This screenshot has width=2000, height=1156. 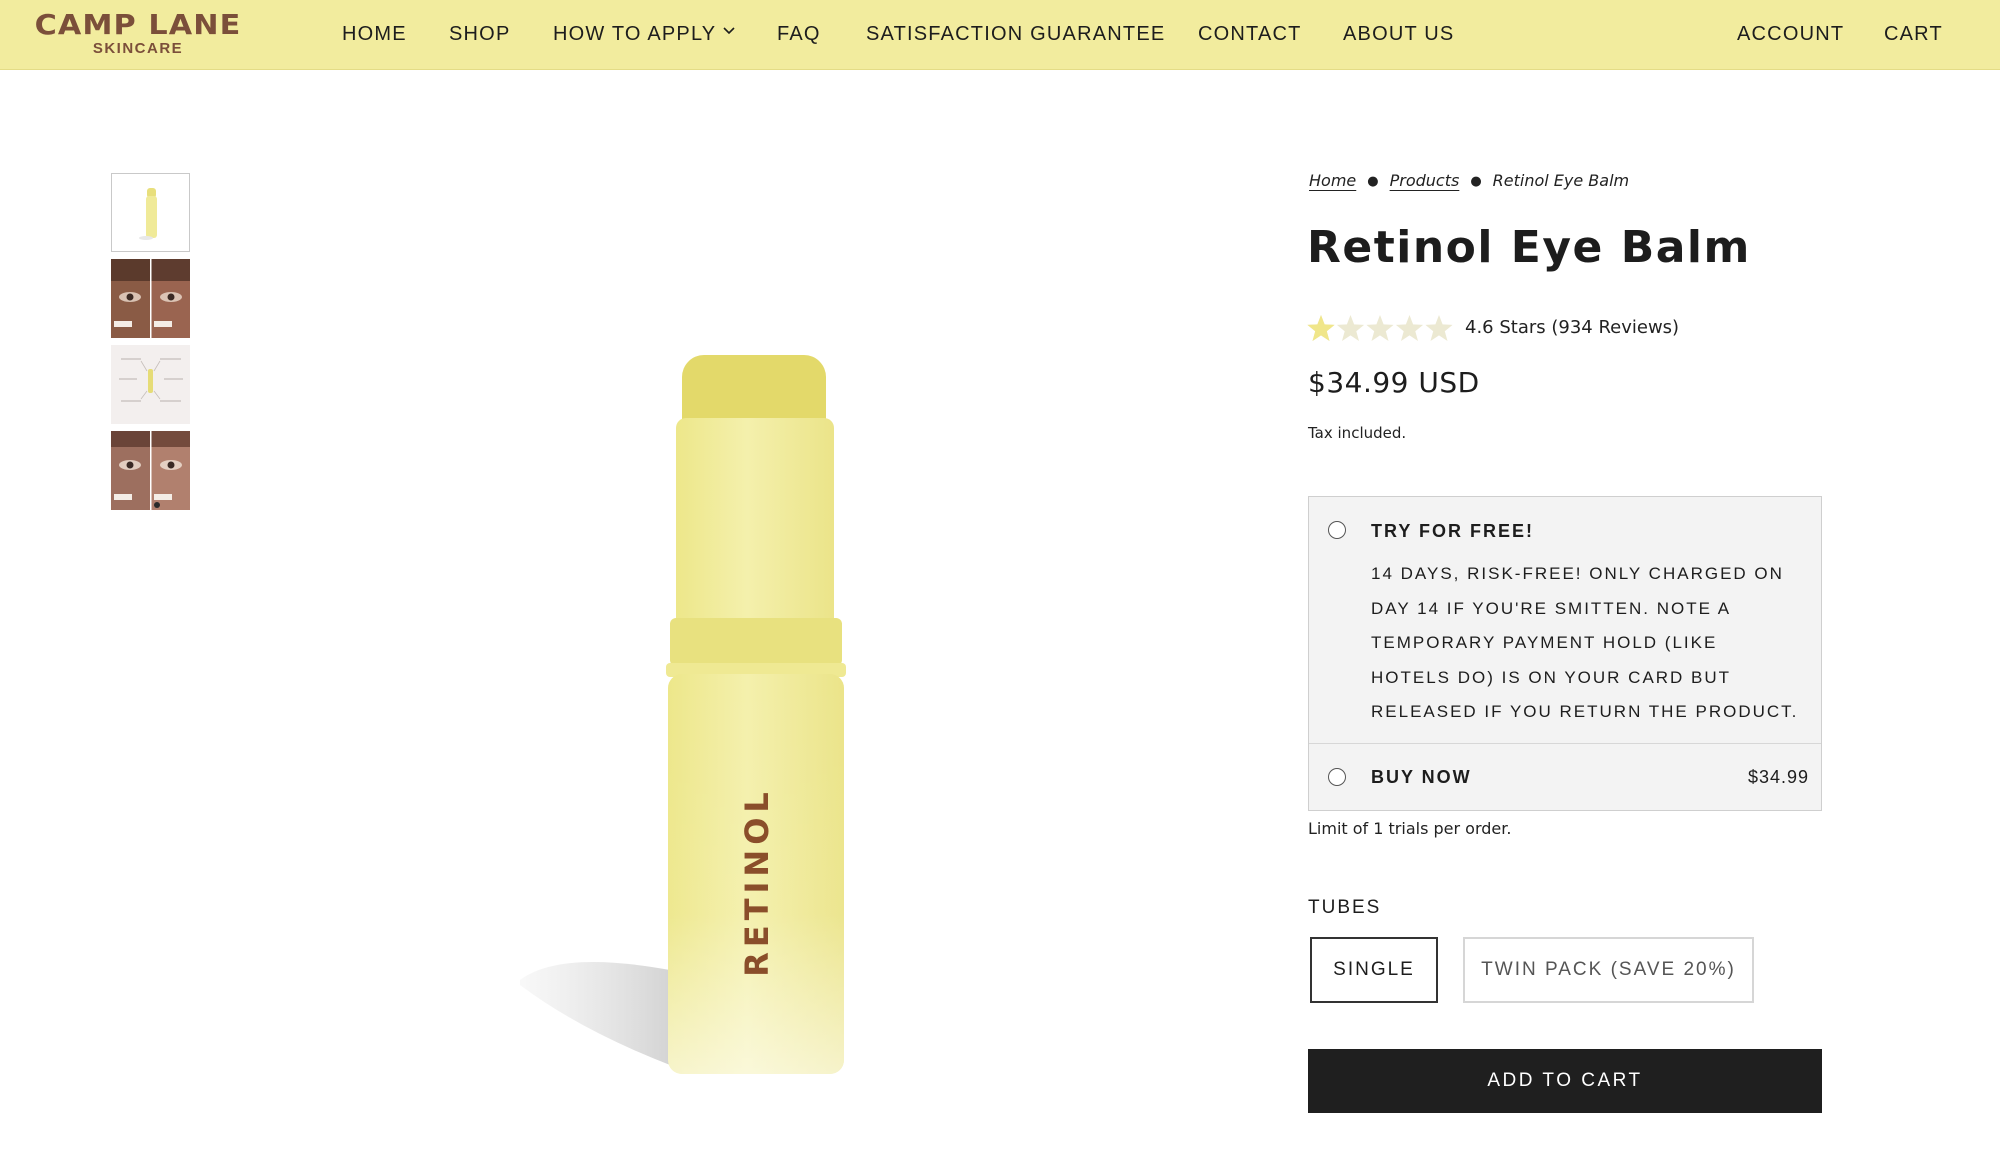 What do you see at coordinates (1345, 907) in the screenshot?
I see `tubes-label: TUBES` at bounding box center [1345, 907].